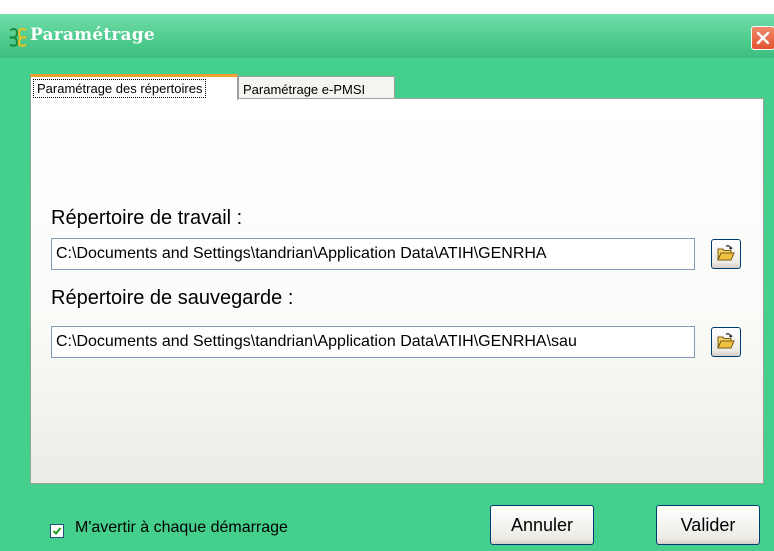 This screenshot has width=774, height=551. Describe the element at coordinates (304, 89) in the screenshot. I see `tab-epmsi-label: Paramétrage e-PMSI` at that location.